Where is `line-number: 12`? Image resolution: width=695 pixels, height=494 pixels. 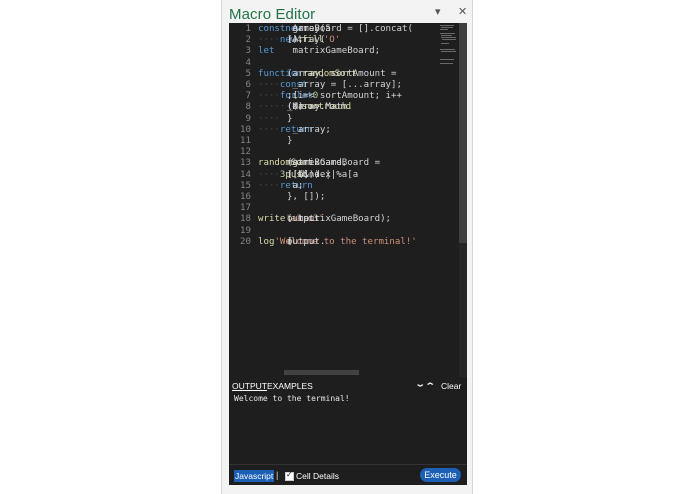 line-number: 12 is located at coordinates (245, 152).